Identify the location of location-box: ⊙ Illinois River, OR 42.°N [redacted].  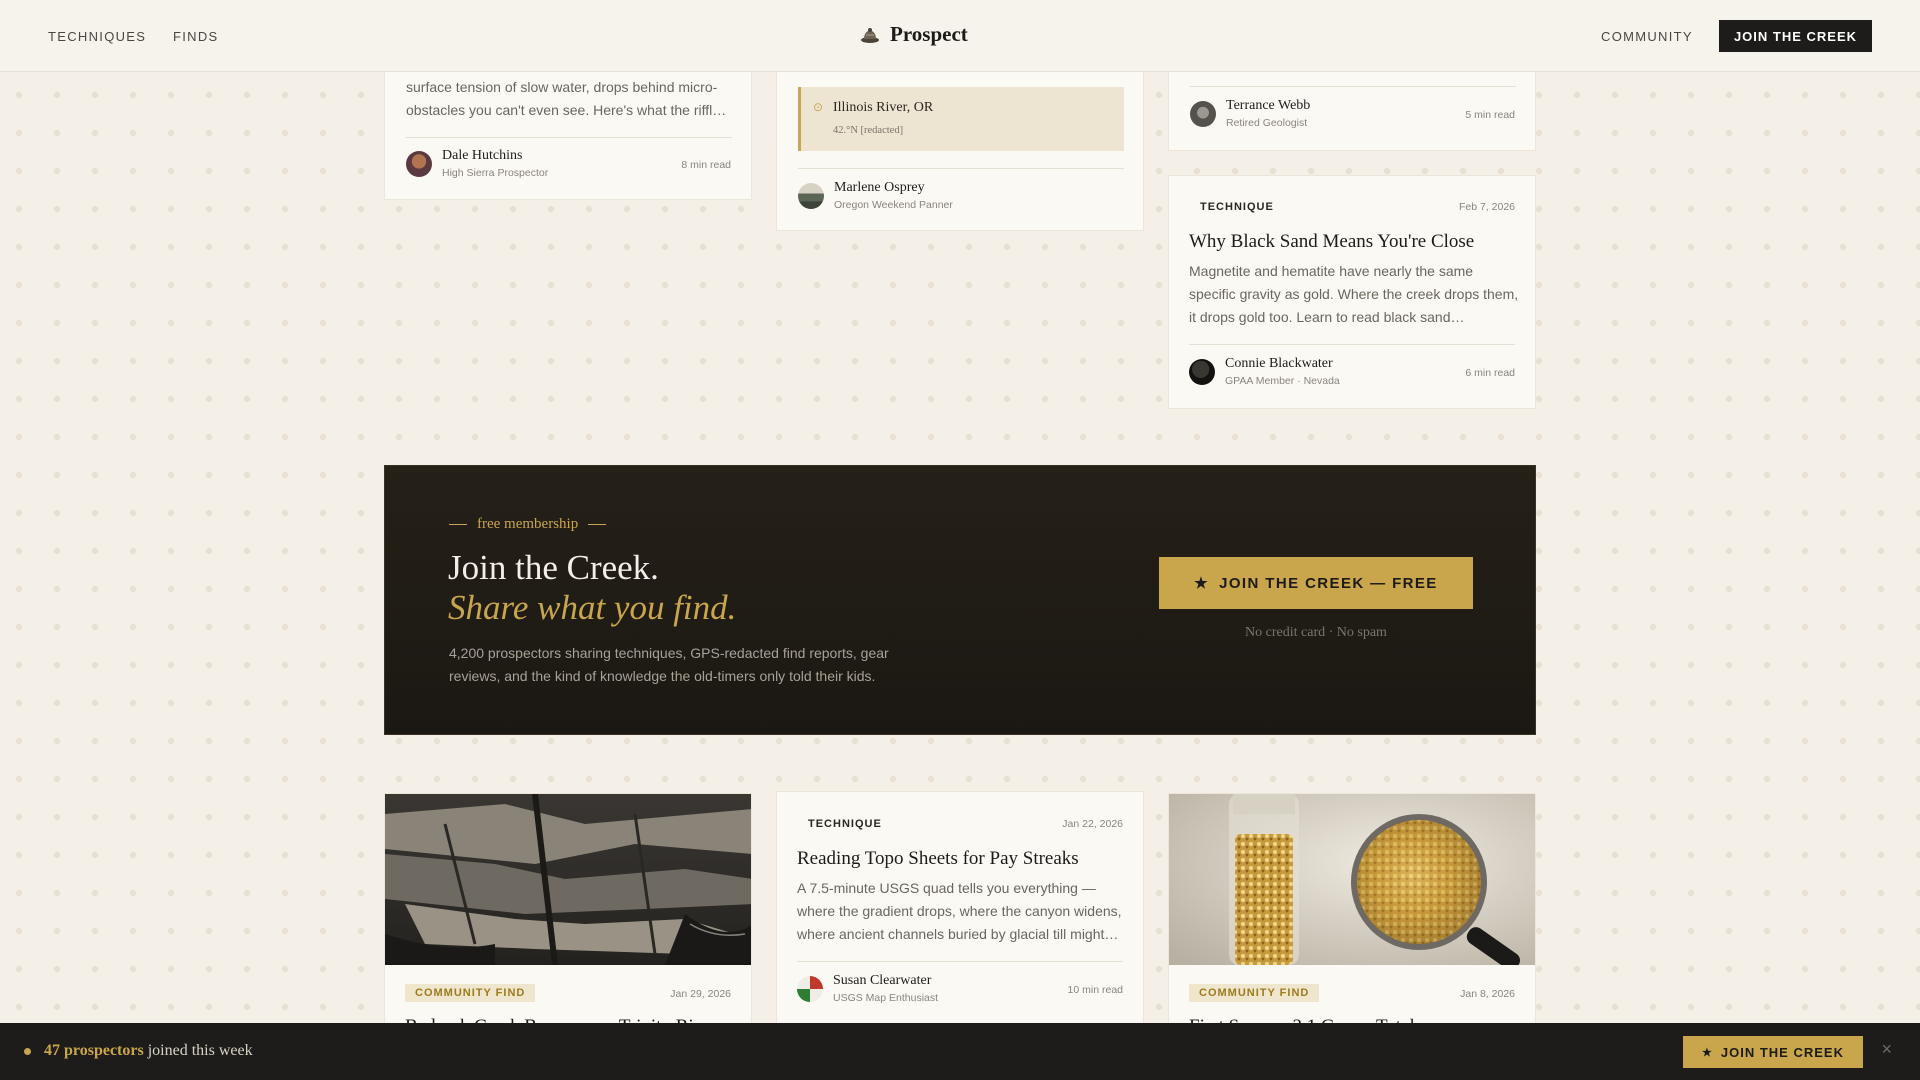
(961, 119).